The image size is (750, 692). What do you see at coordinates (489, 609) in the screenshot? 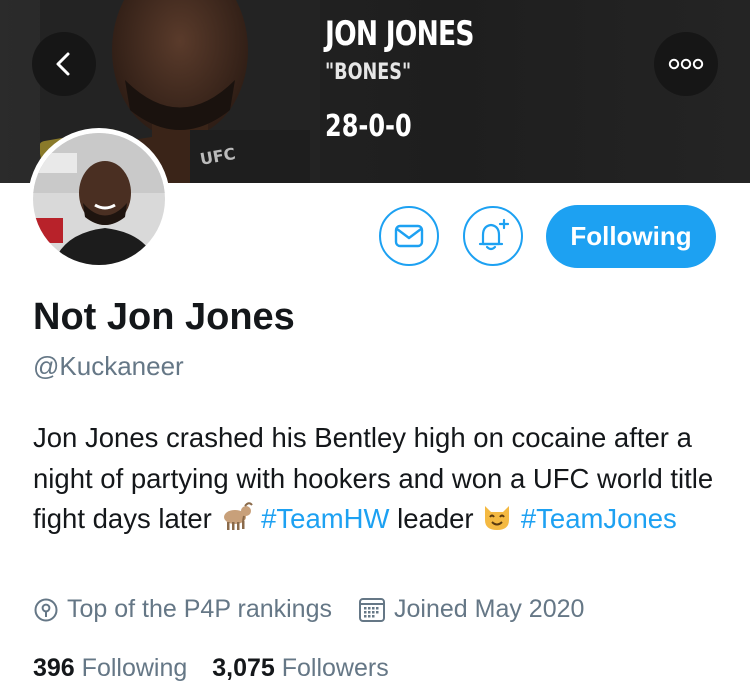
I see `profile-joined-date: Joined May 2020` at bounding box center [489, 609].